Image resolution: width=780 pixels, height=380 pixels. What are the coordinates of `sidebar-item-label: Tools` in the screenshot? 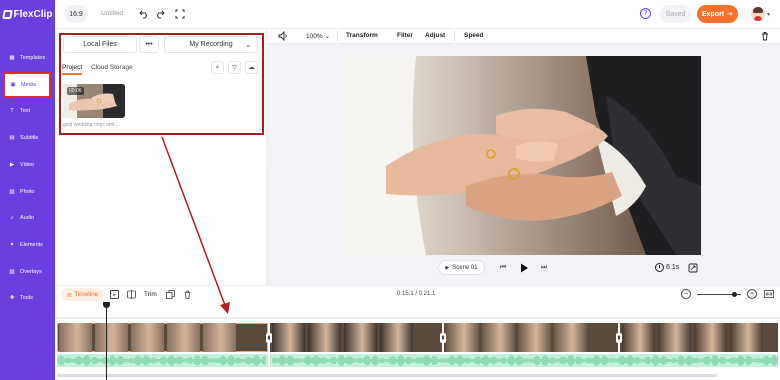 It's located at (26, 298).